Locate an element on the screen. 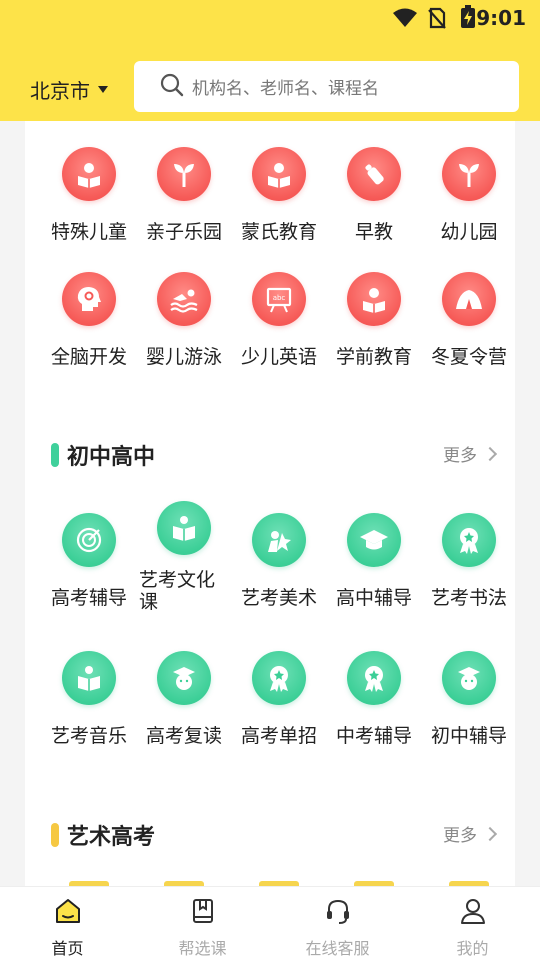 The height and width of the screenshot is (960, 540). bottom-tab-bar: 首页 帮选课 在线客服 我的 is located at coordinates (270, 923).